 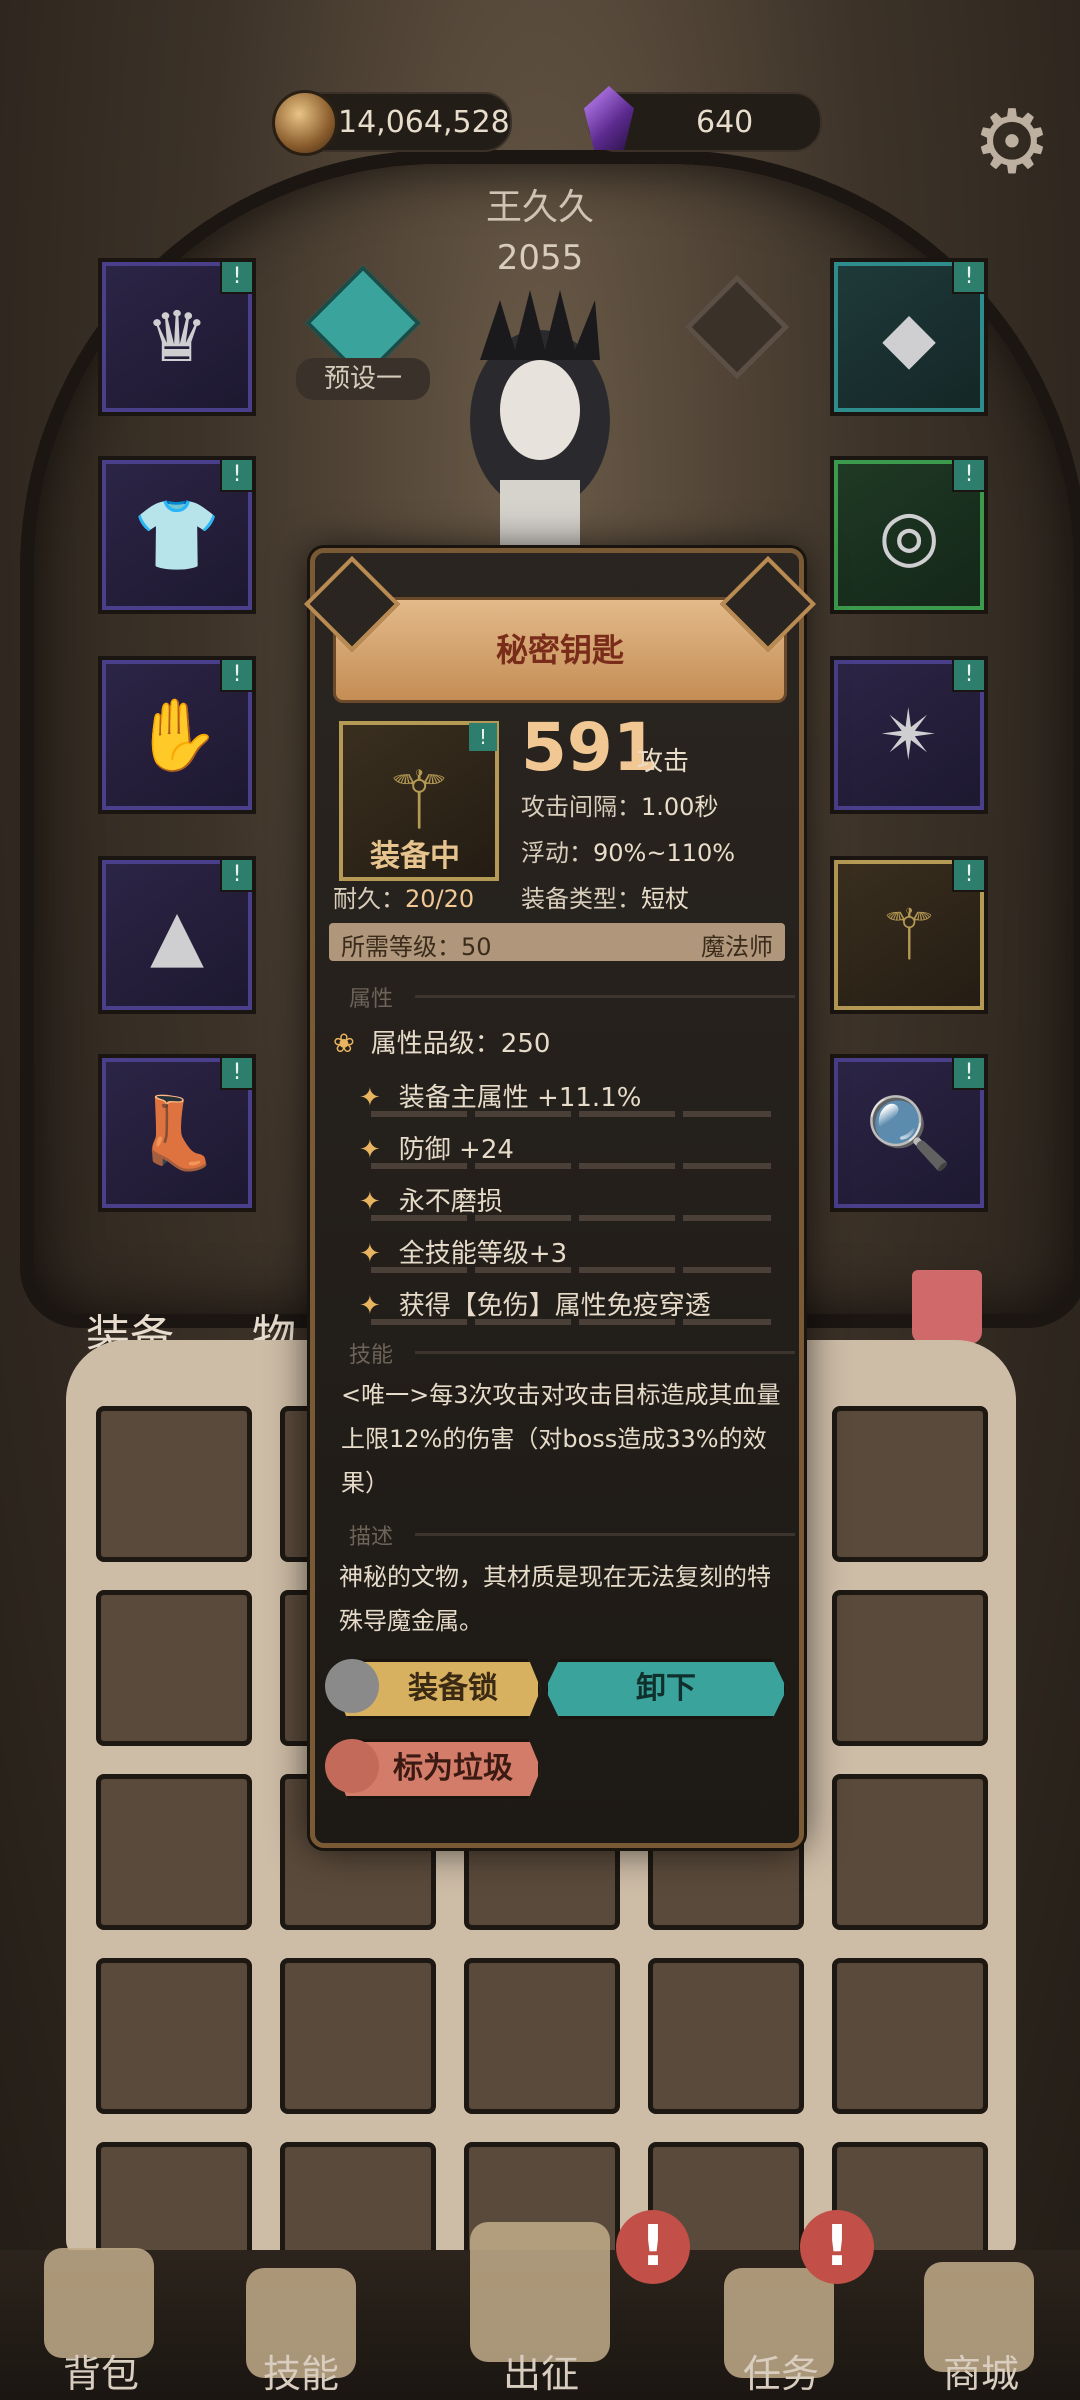 I want to click on nav-shop: 商城, so click(x=981, y=2370).